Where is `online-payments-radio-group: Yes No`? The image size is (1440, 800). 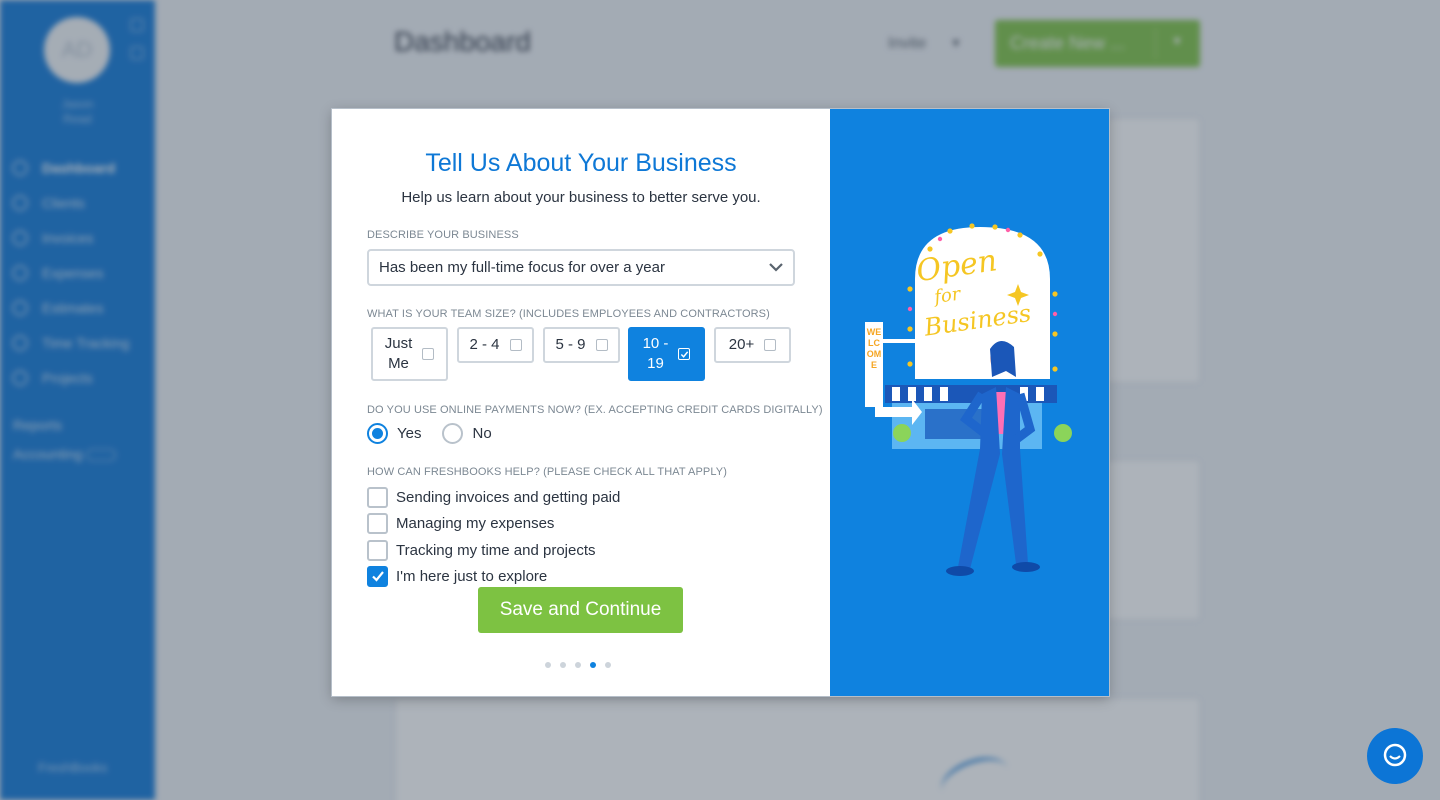
online-payments-radio-group: Yes No is located at coordinates (440, 433).